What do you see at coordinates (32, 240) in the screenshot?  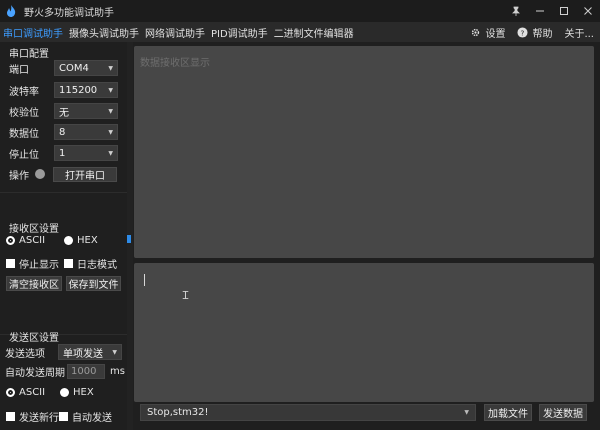 I see `recv-ascii-label: ASCII` at bounding box center [32, 240].